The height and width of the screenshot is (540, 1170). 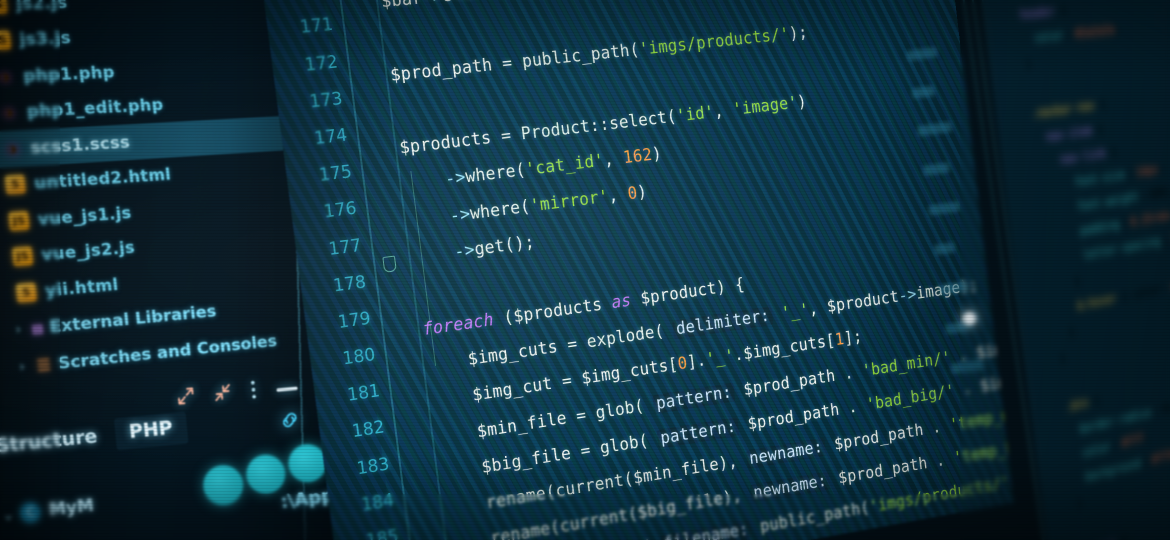 I want to click on file-item-label: js3.js, so click(x=45, y=39).